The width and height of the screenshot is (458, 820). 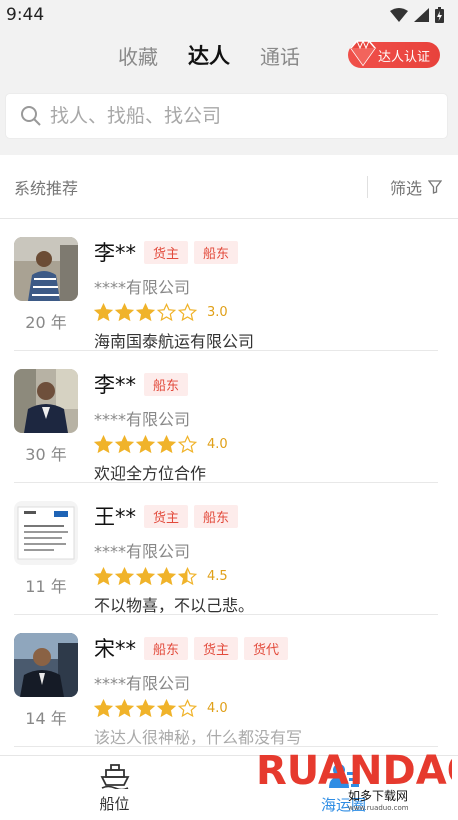 I want to click on top-tab-bar: 收藏 达人 通话 达人认证, so click(x=229, y=55).